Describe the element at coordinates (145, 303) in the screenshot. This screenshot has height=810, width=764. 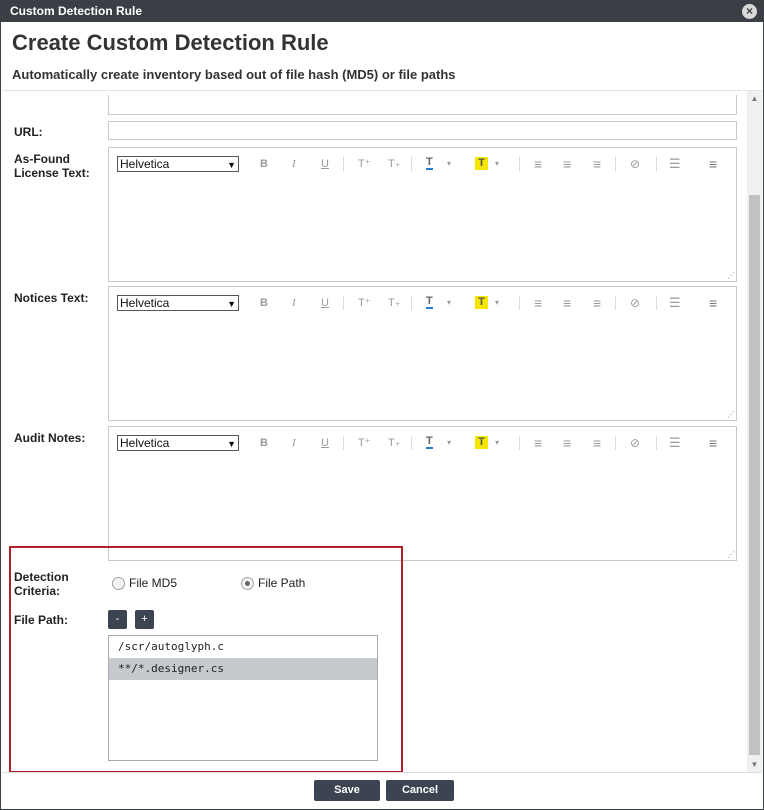
I see `font-family-value: Helvetica` at that location.